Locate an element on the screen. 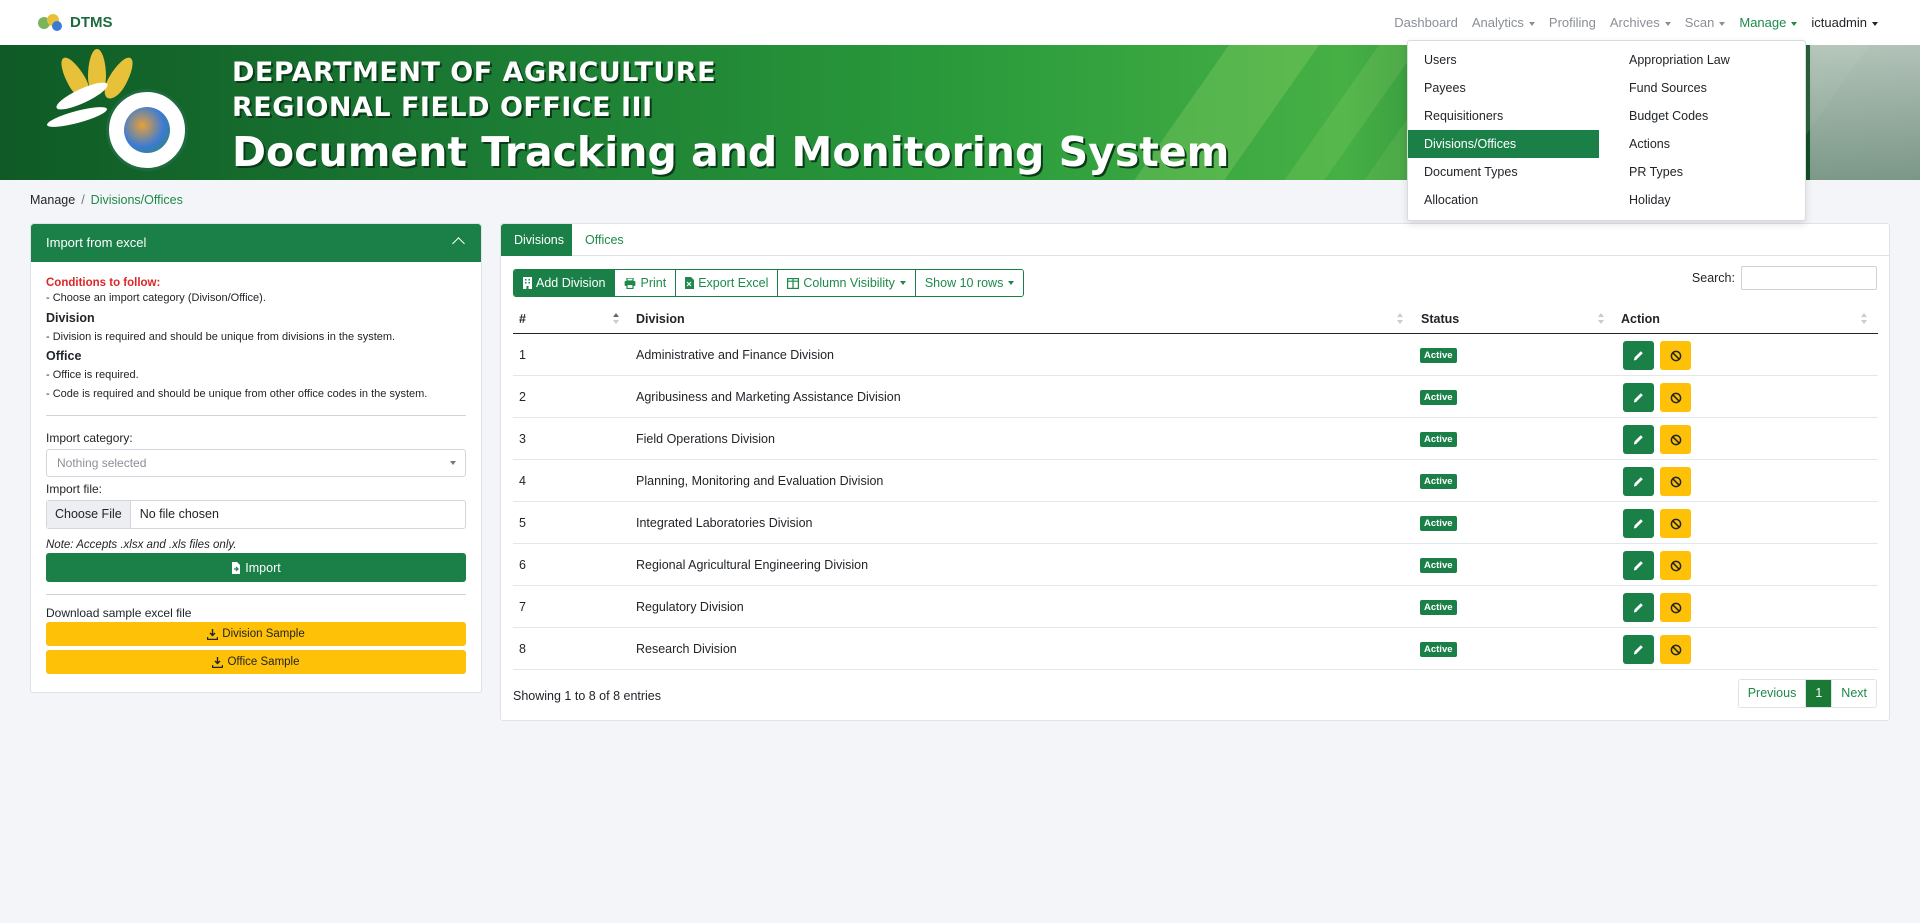 This screenshot has height=923, width=1920. menu-item-payees: Payees is located at coordinates (1503, 88).